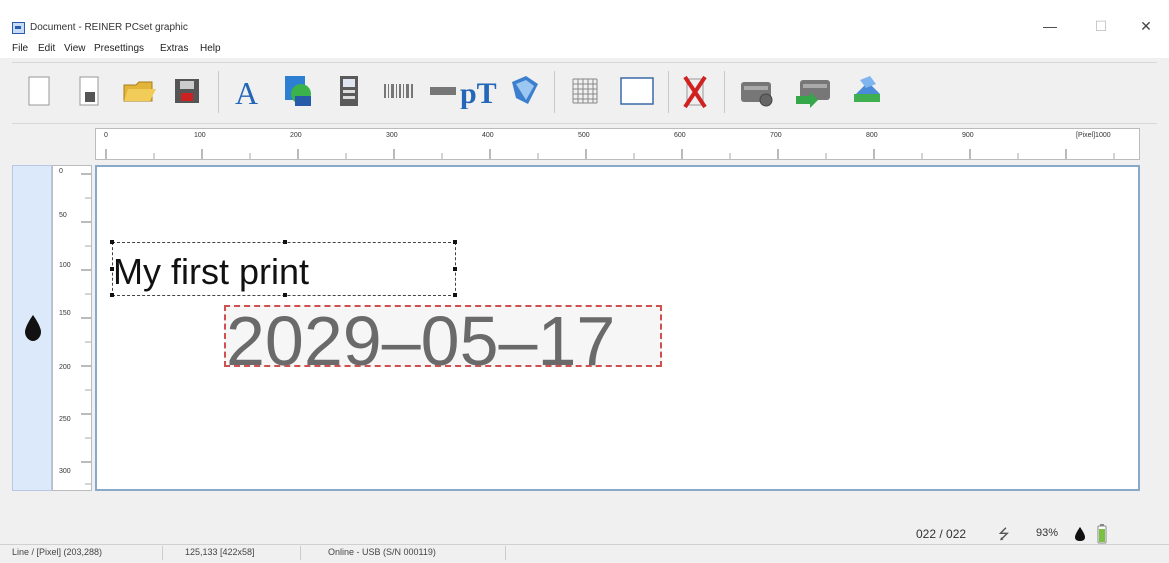 The image size is (1169, 563). What do you see at coordinates (813, 91) in the screenshot?
I see `print-transfer-icon` at bounding box center [813, 91].